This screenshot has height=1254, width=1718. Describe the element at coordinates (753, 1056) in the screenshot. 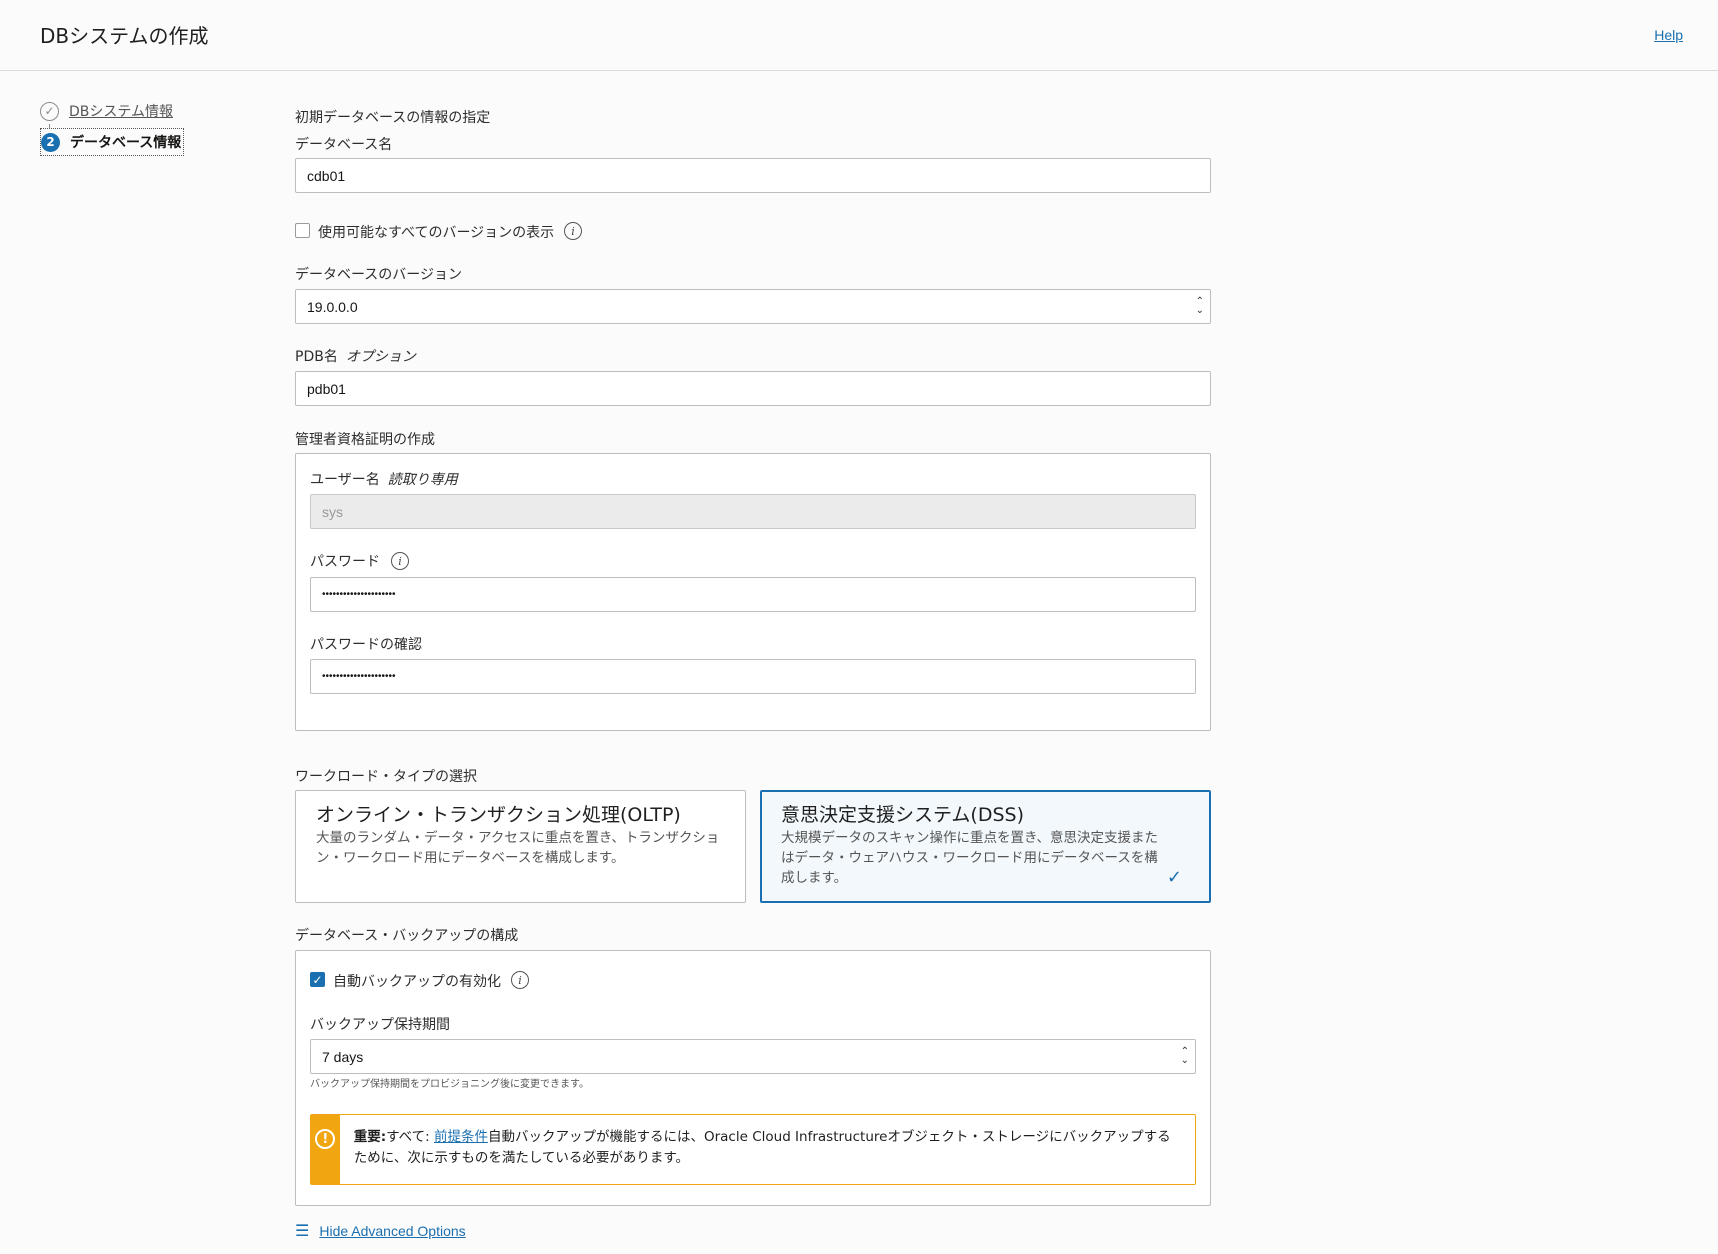

I see `retention-select: 7 days ⌃ ⌄` at that location.